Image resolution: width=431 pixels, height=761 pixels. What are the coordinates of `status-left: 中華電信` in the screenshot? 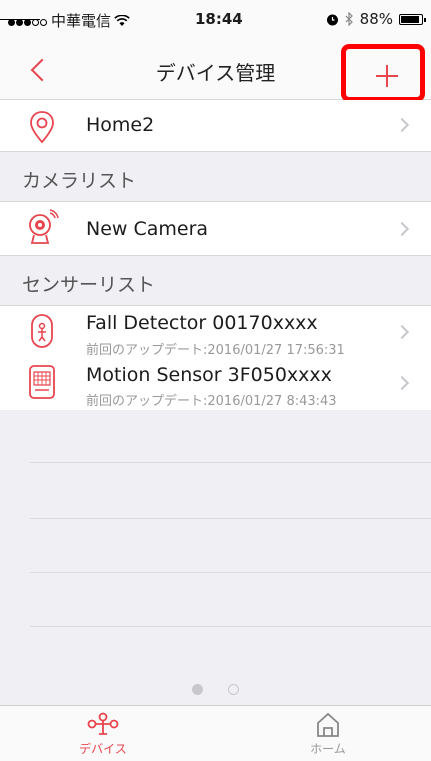 It's located at (69, 20).